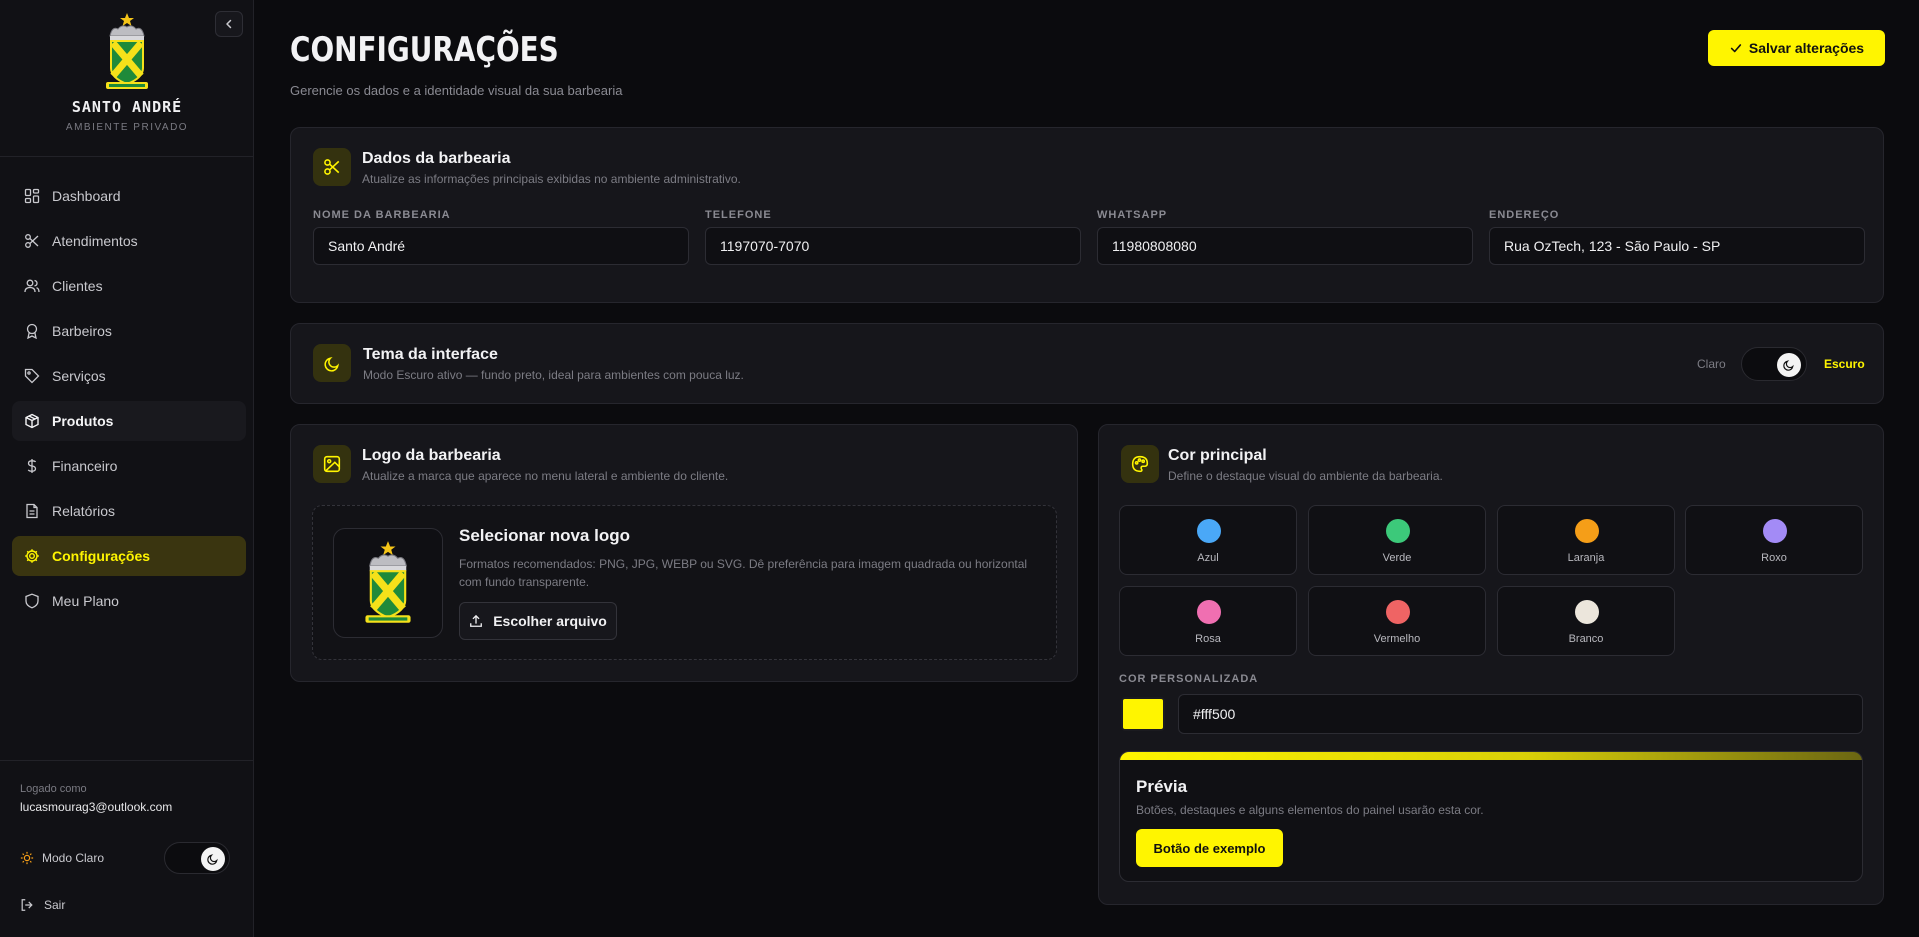 The width and height of the screenshot is (1919, 937). What do you see at coordinates (1774, 558) in the screenshot?
I see `swatch-label: Roxo` at bounding box center [1774, 558].